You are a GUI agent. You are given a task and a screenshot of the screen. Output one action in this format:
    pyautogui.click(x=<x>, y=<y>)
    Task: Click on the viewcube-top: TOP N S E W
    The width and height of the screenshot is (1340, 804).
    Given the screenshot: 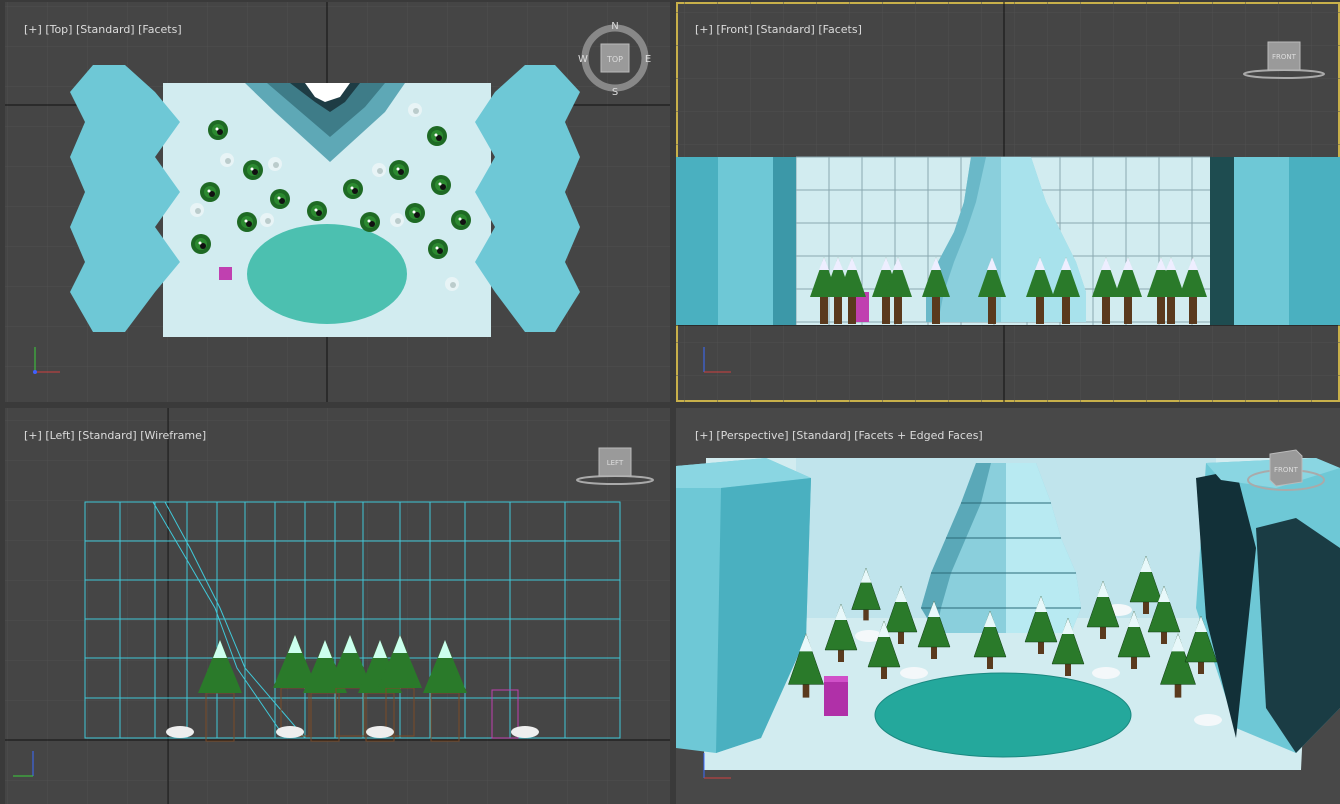 What is the action you would take?
    pyautogui.click(x=615, y=58)
    